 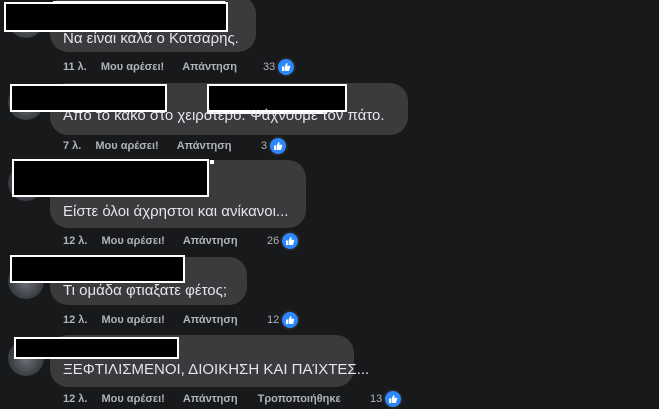 I want to click on comment-actions: 7 λ. Μου αρέσει! Απάντηση, so click(x=147, y=146).